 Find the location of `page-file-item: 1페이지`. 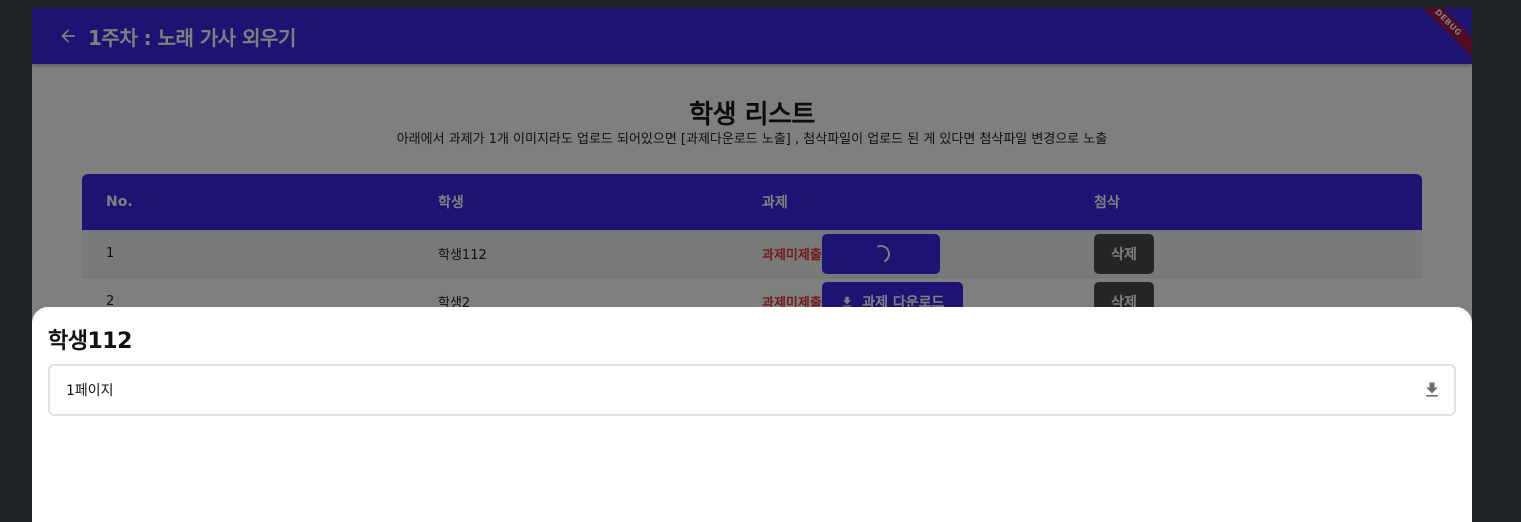

page-file-item: 1페이지 is located at coordinates (752, 390).